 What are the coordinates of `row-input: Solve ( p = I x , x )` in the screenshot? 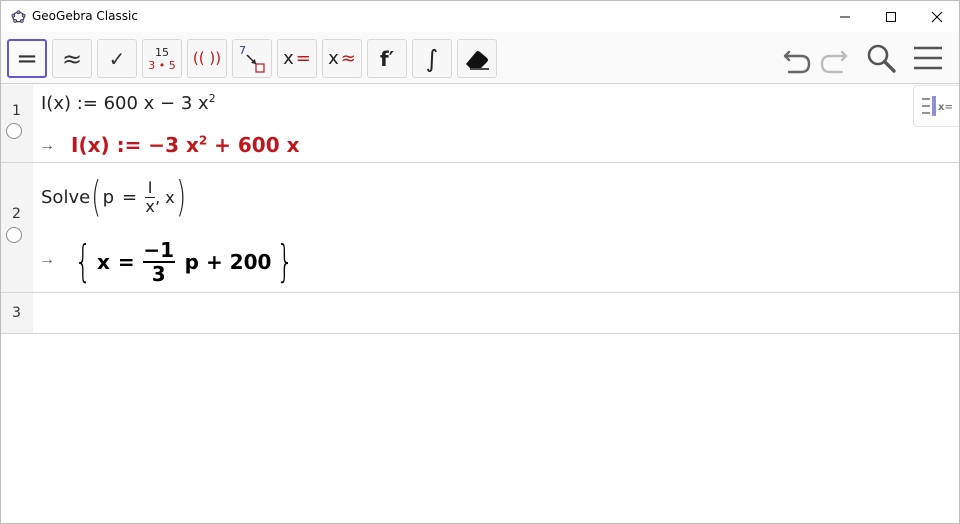 It's located at (114, 197).